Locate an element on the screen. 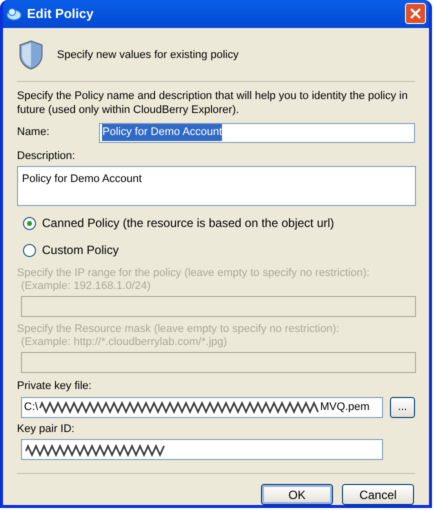 Image resolution: width=434 pixels, height=511 pixels. ip-range-field is located at coordinates (218, 306).